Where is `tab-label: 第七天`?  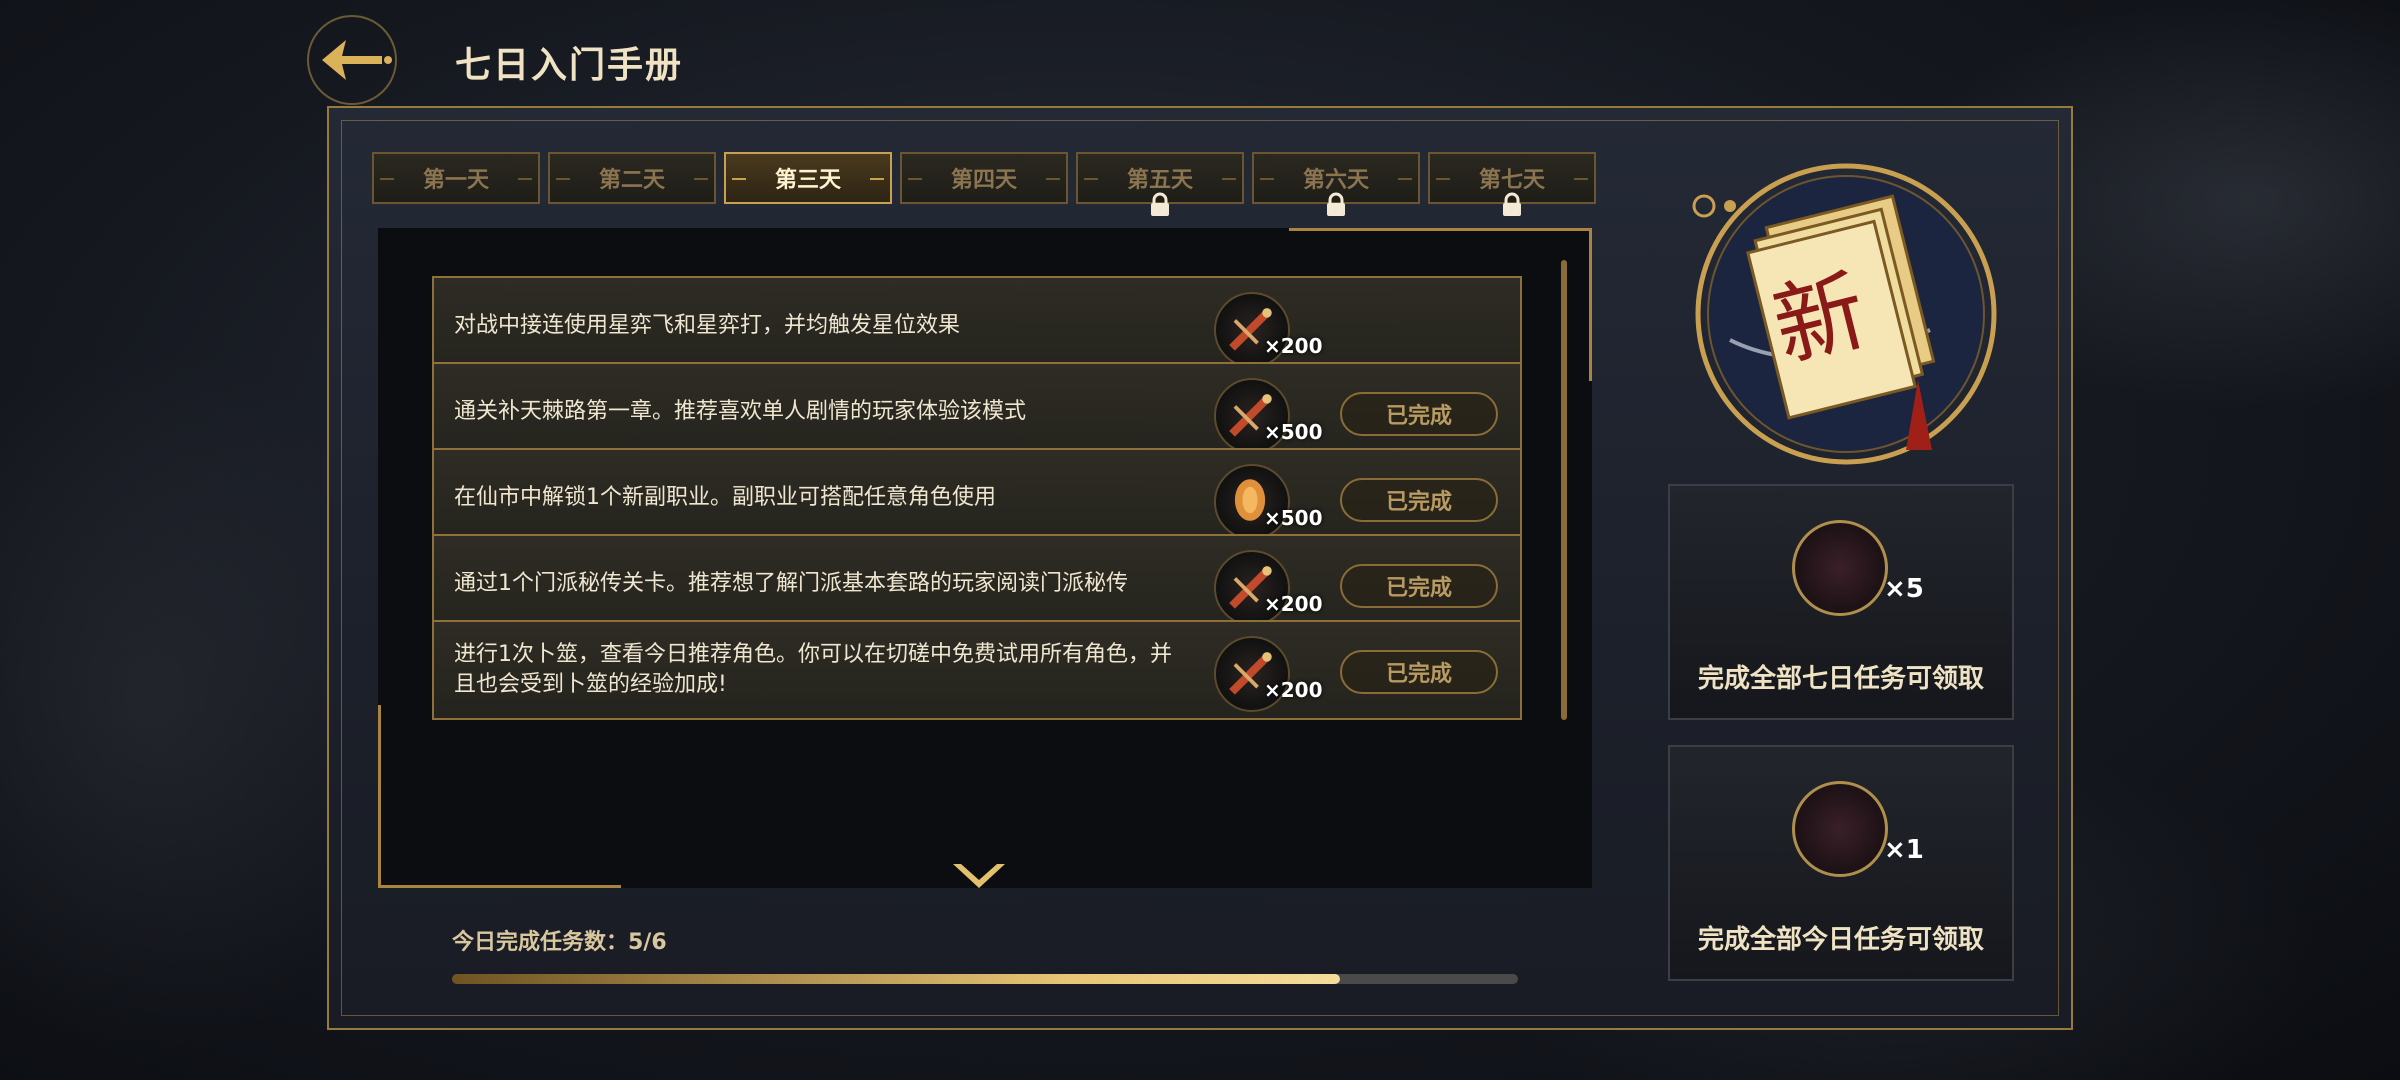 tab-label: 第七天 is located at coordinates (1511, 180).